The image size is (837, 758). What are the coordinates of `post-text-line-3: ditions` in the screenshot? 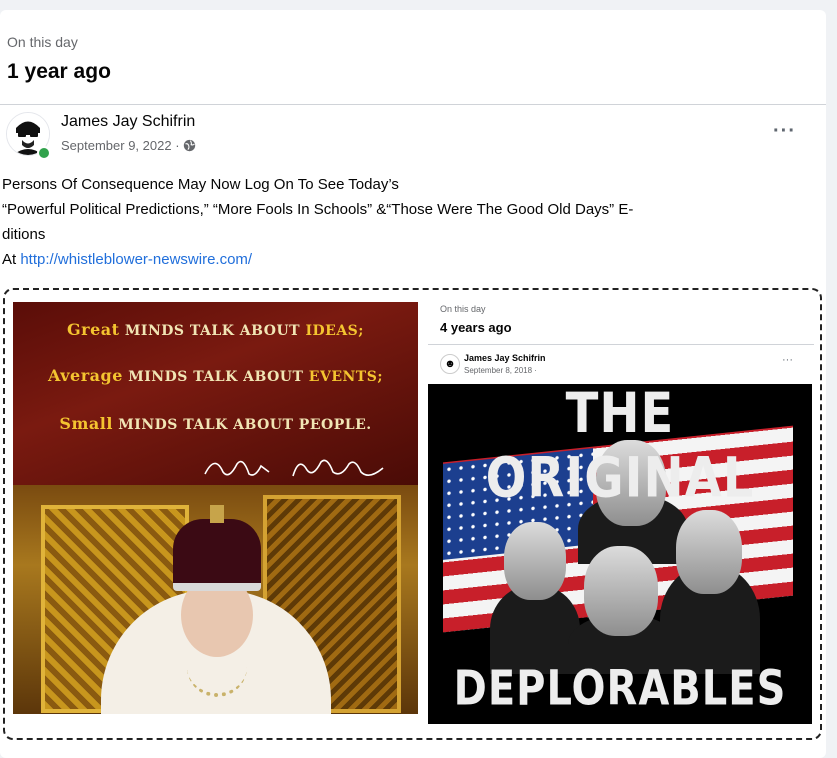 It's located at (24, 234).